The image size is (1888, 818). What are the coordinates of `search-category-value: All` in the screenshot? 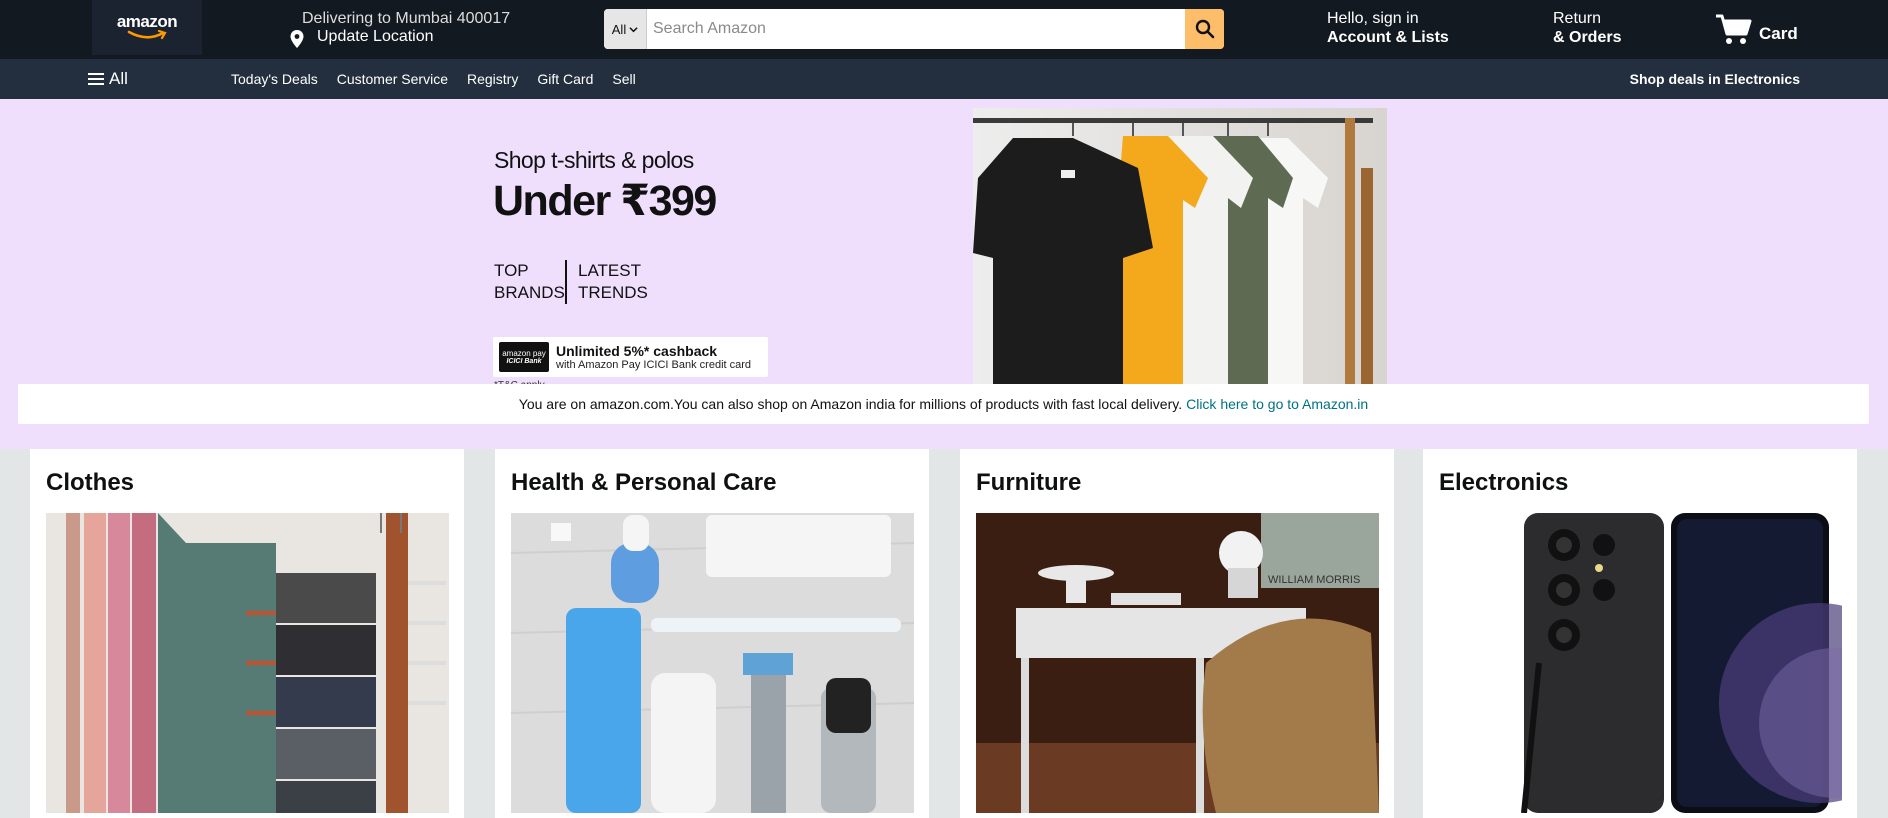 It's located at (619, 29).